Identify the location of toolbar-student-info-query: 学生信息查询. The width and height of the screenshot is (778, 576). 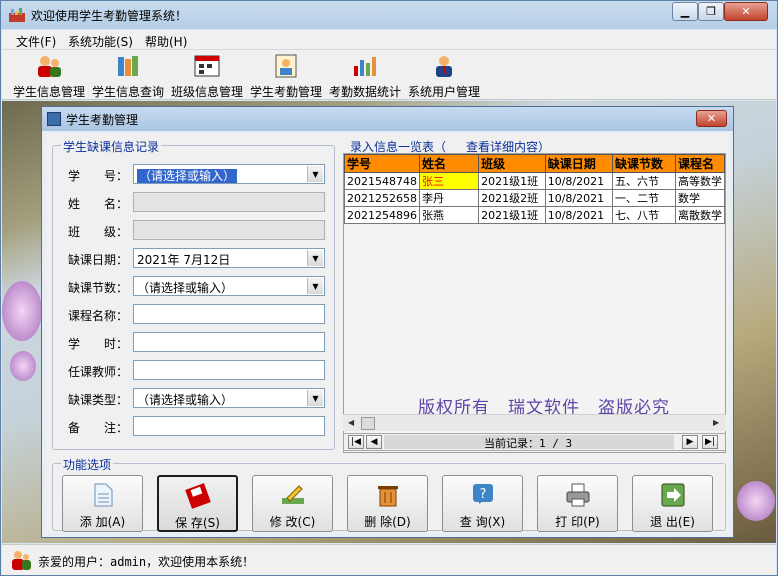
(128, 75).